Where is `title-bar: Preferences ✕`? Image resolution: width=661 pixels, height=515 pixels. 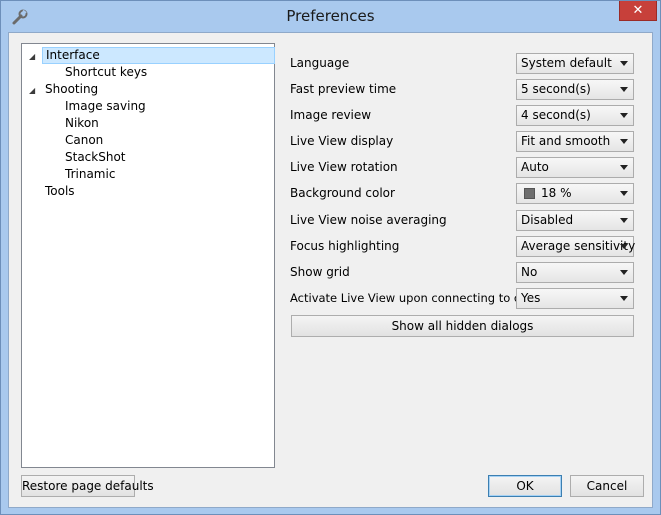 title-bar: Preferences ✕ is located at coordinates (330, 17).